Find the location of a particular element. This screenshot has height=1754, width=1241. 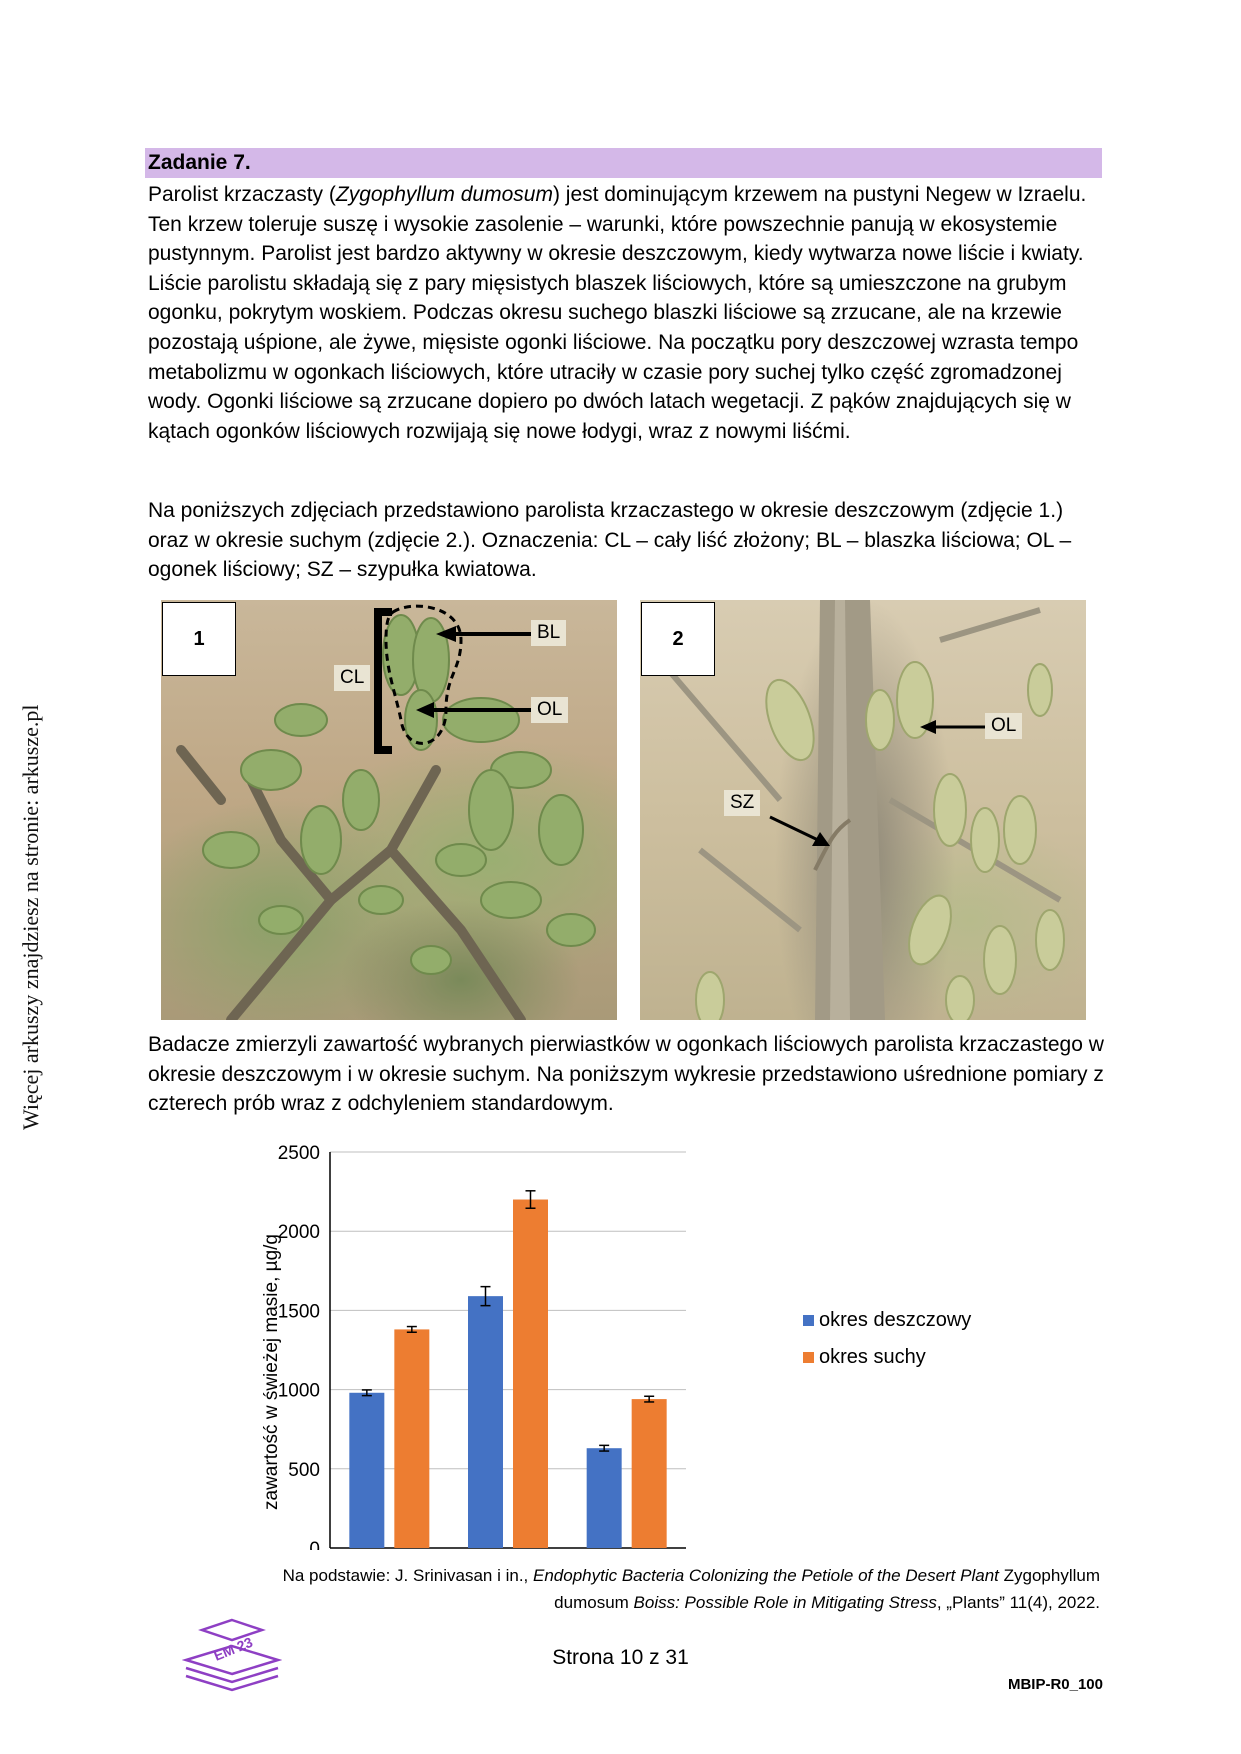

label-ol-2: OL is located at coordinates (1004, 726).